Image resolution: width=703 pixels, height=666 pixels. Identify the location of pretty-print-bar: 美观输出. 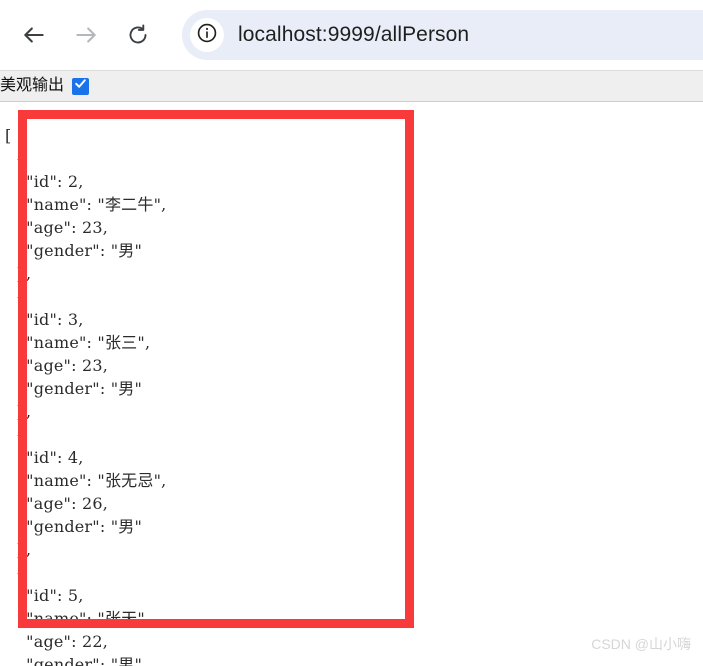
(351, 86).